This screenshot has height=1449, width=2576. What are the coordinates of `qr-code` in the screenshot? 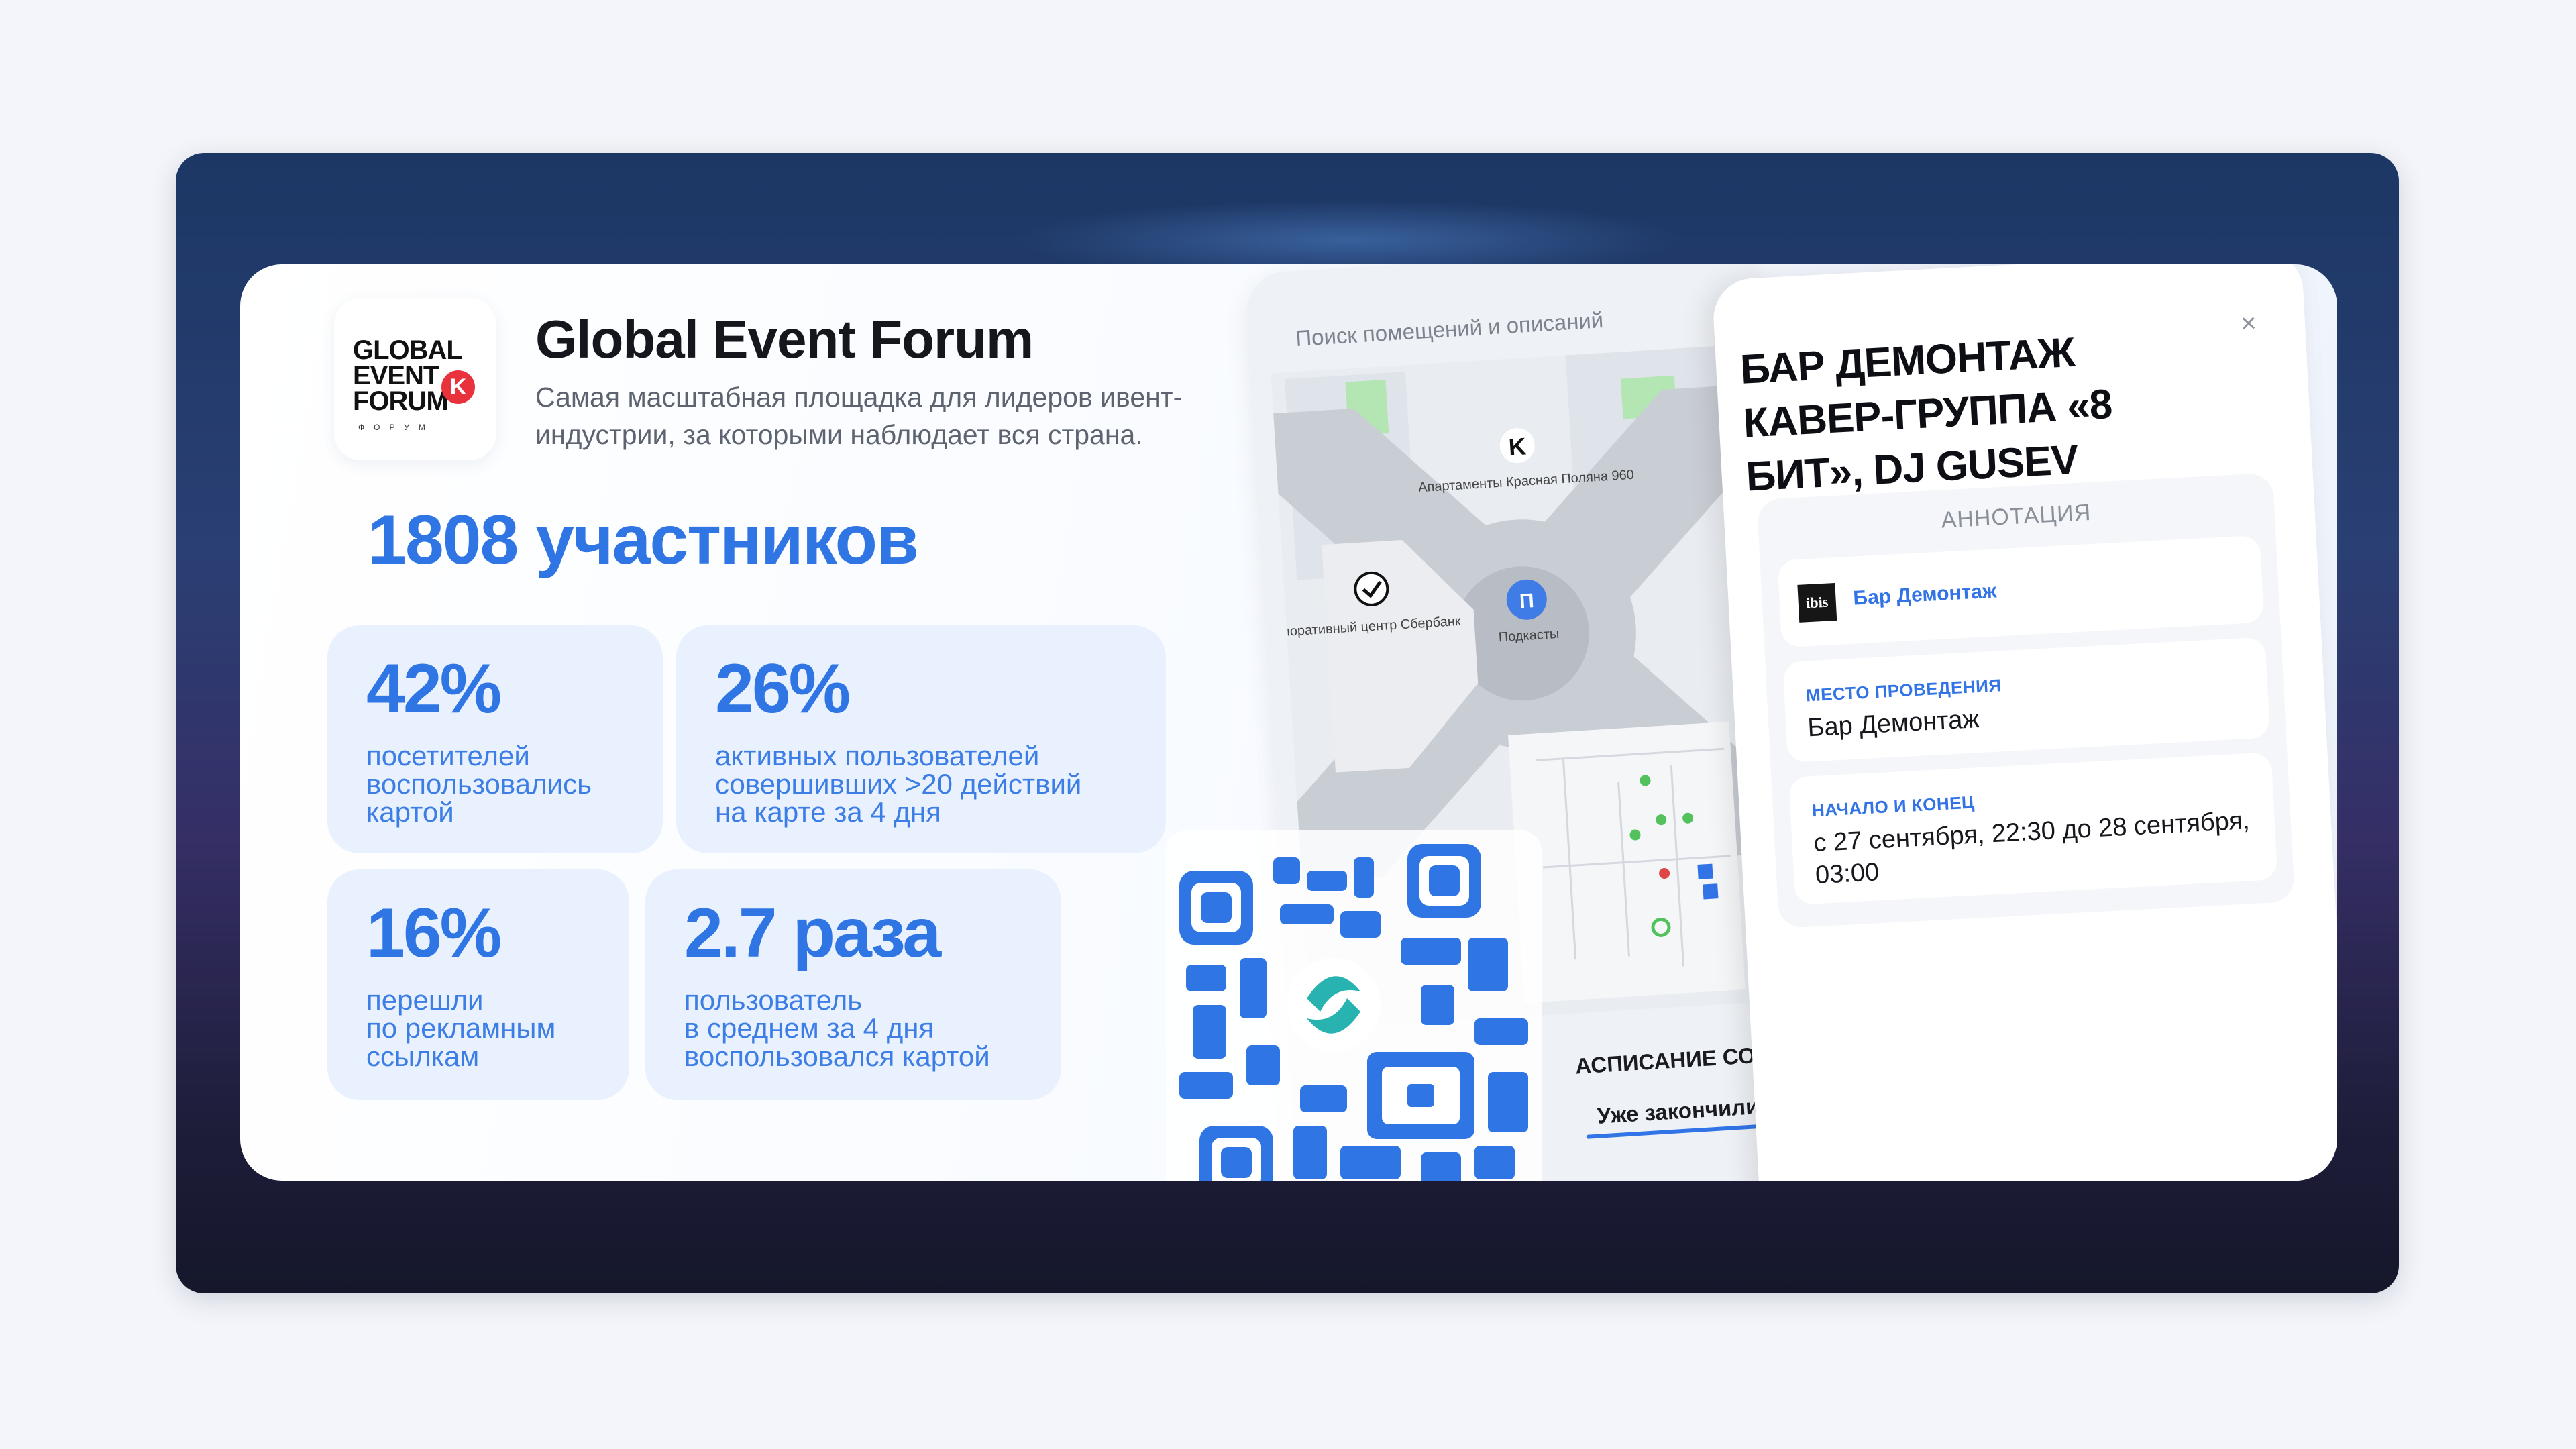 It's located at (1354, 1005).